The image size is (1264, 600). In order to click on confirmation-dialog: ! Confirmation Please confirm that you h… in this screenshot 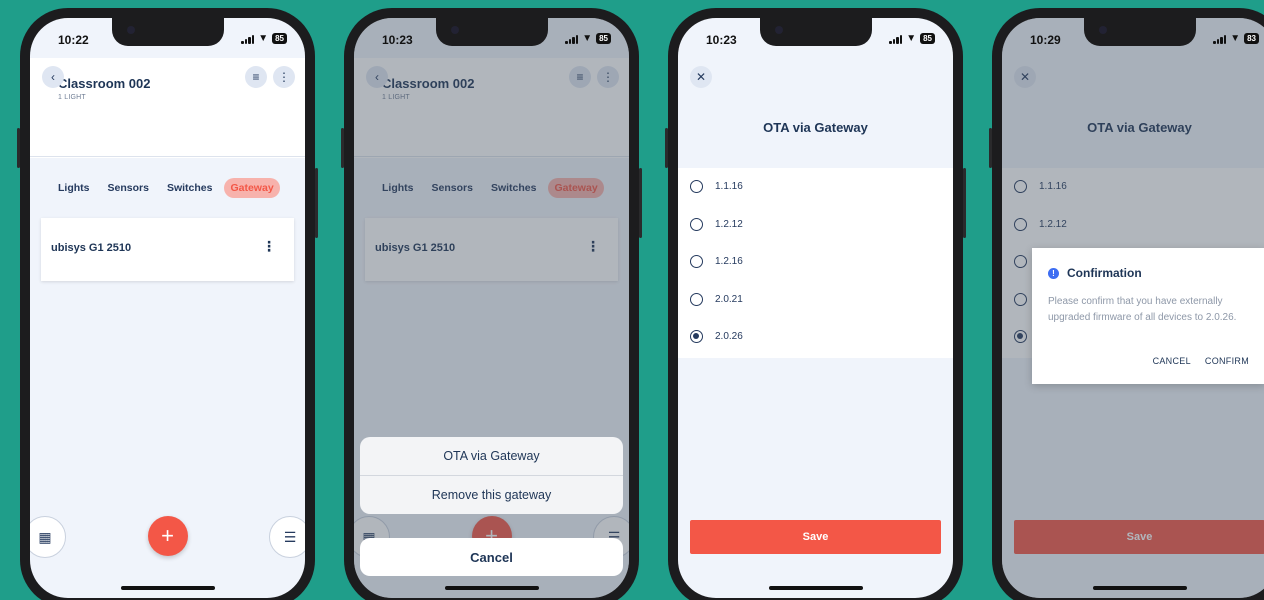, I will do `click(1148, 316)`.